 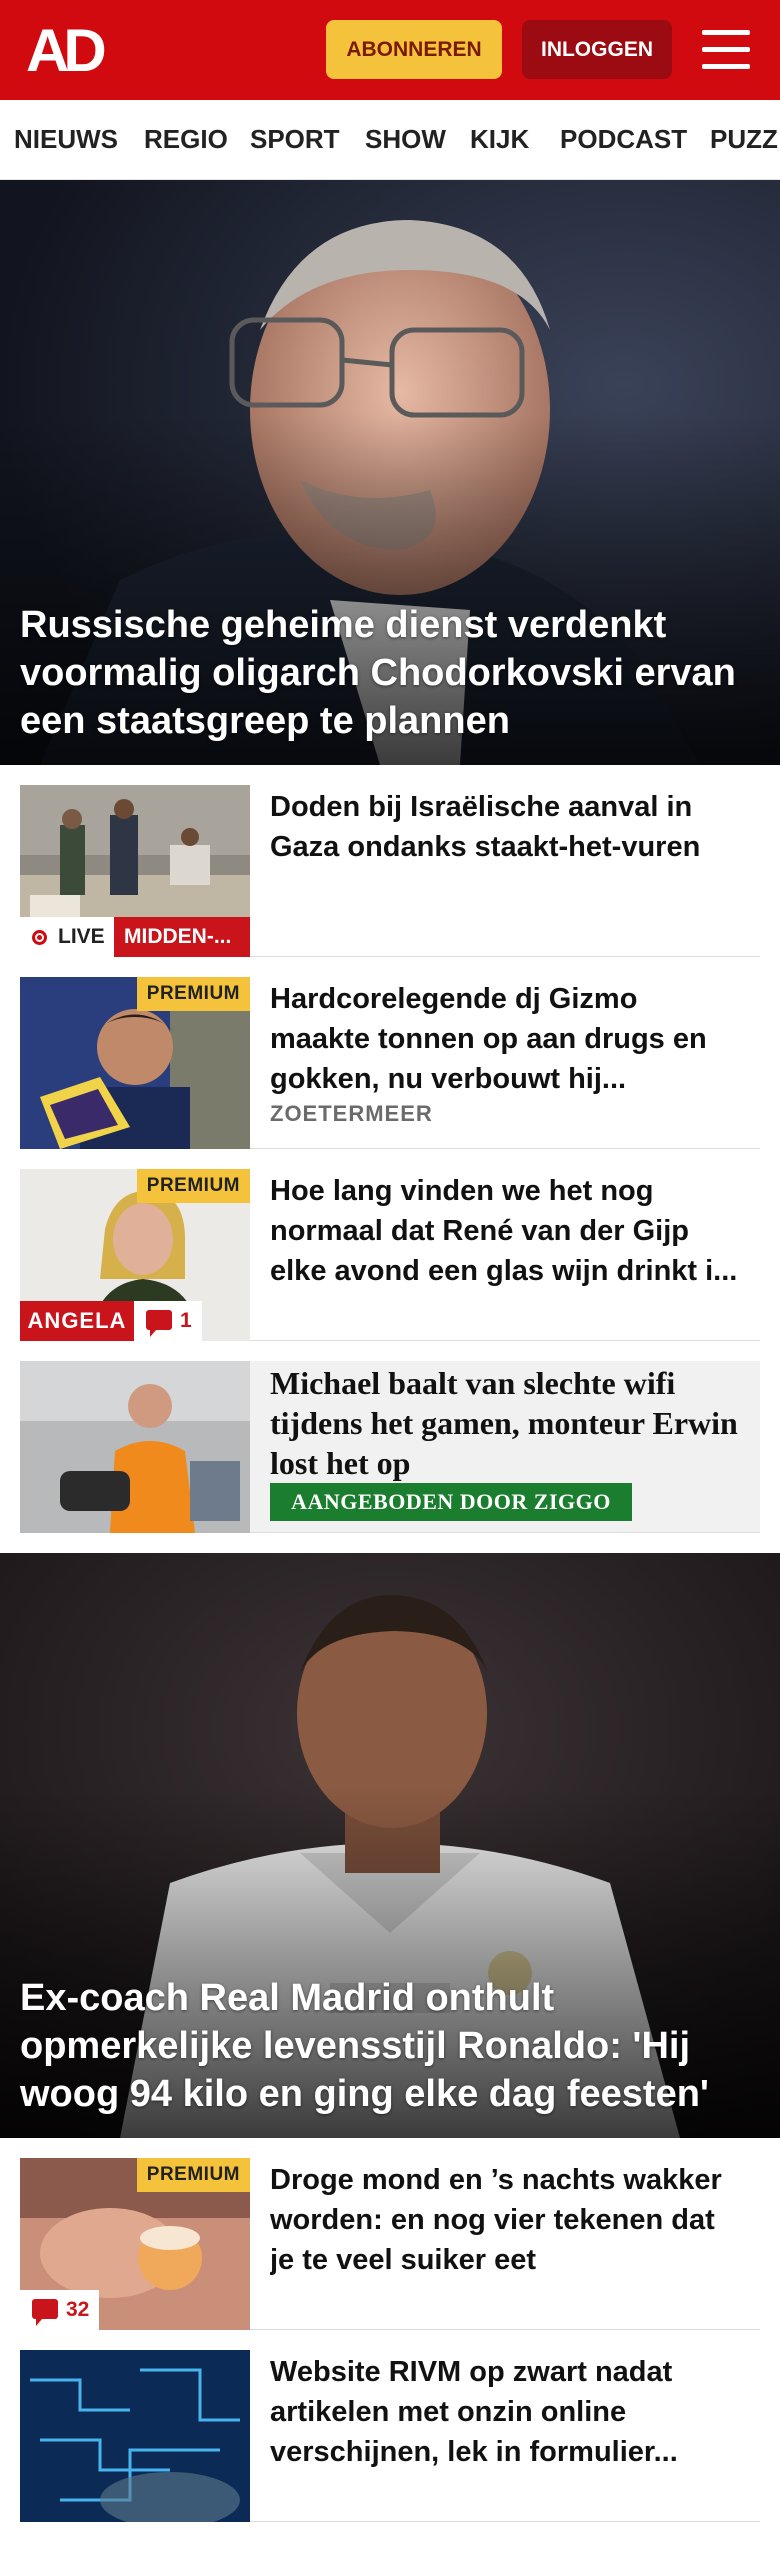 What do you see at coordinates (744, 139) in the screenshot?
I see `nav-item-puzzels: PUZZ` at bounding box center [744, 139].